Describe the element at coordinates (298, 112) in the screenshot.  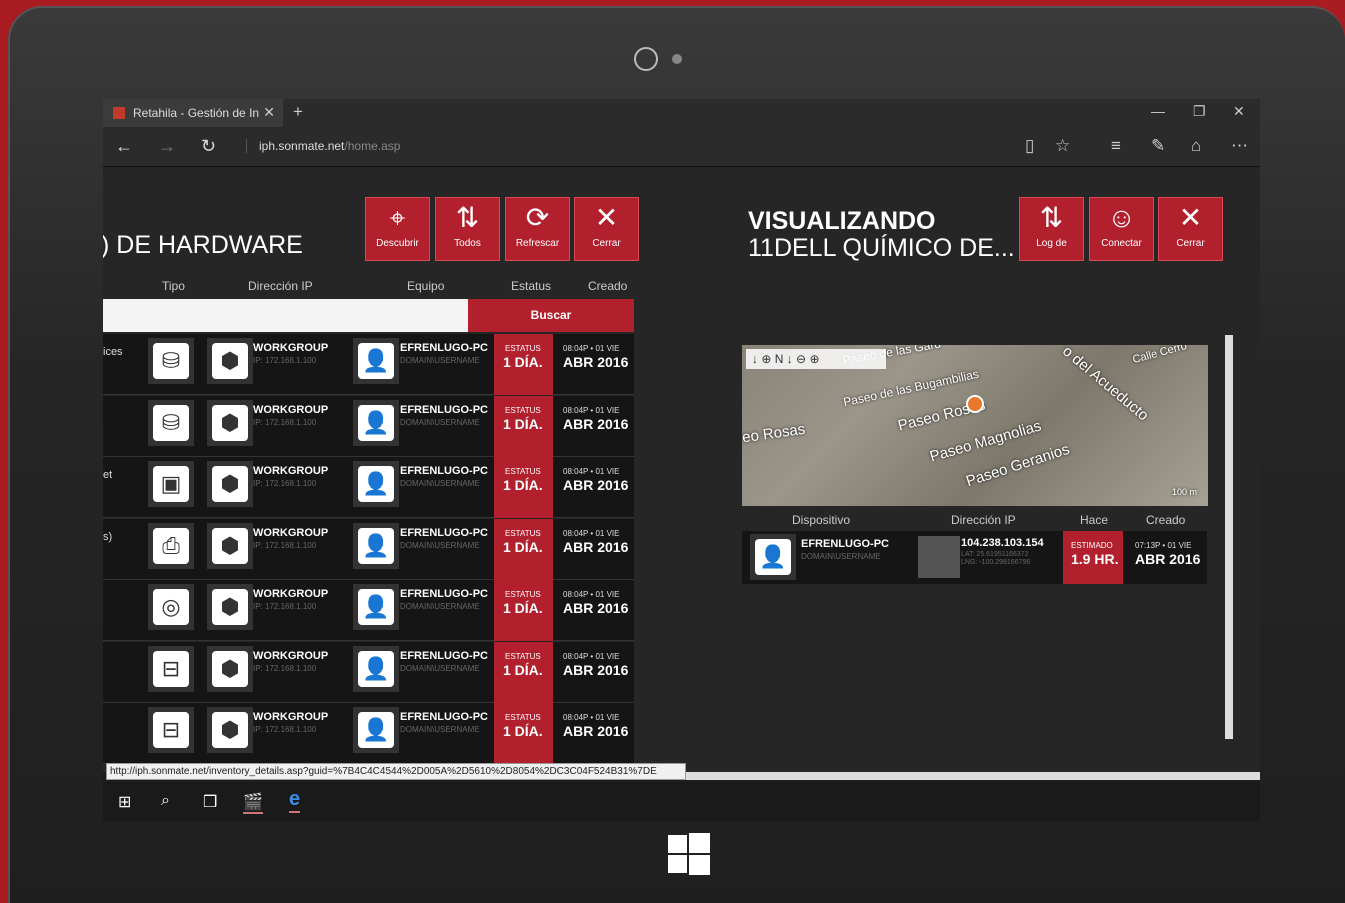
I see `new-tab-icon: +` at that location.